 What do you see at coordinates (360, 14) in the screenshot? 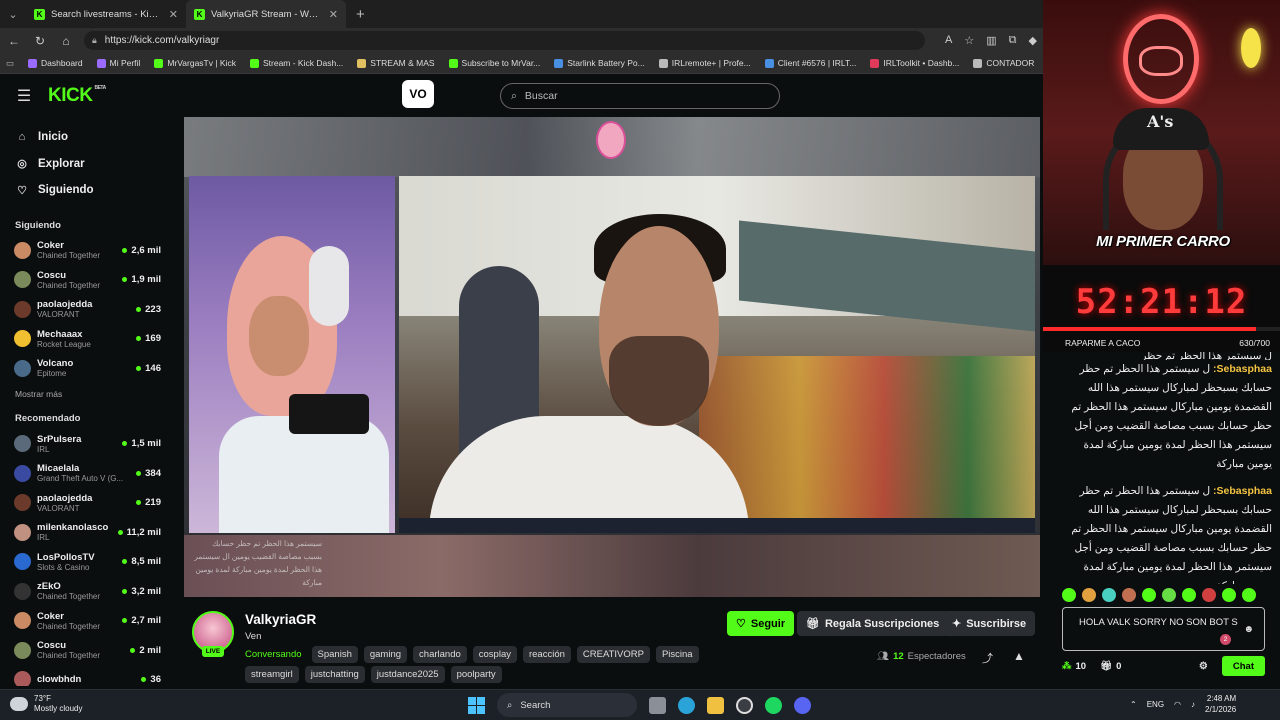
I see `new-tab-button: +` at bounding box center [360, 14].